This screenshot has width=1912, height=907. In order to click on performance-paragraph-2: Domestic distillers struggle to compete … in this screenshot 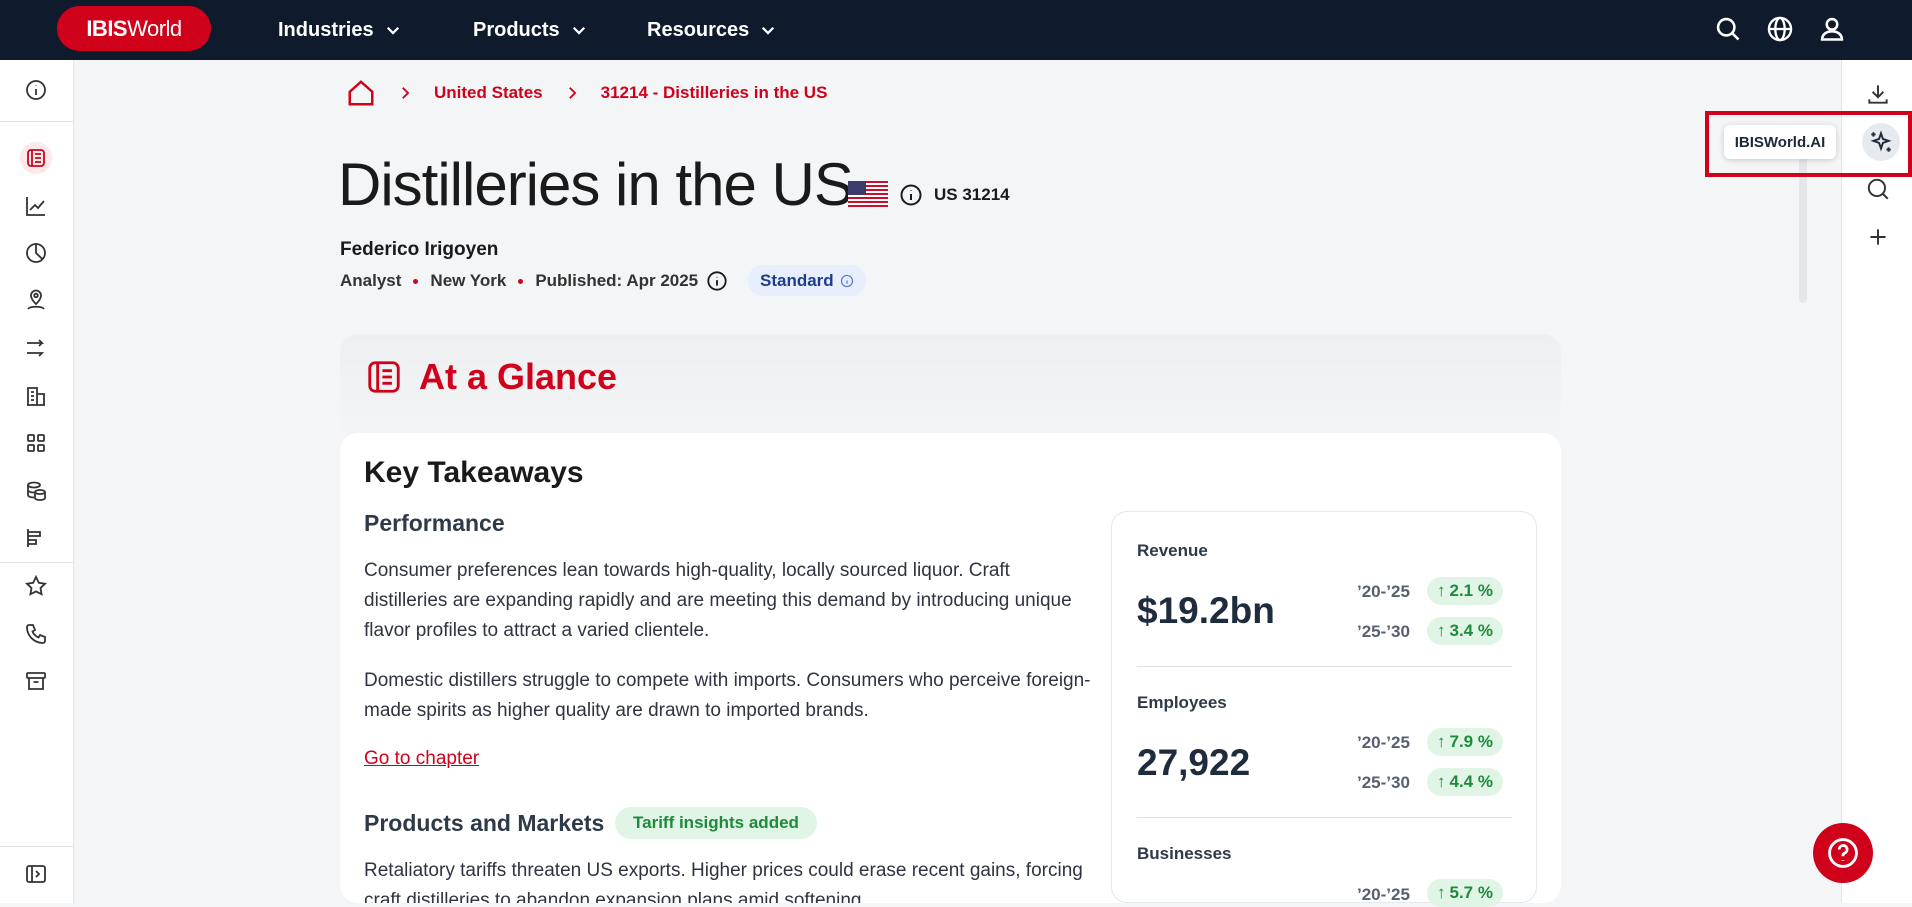, I will do `click(727, 695)`.